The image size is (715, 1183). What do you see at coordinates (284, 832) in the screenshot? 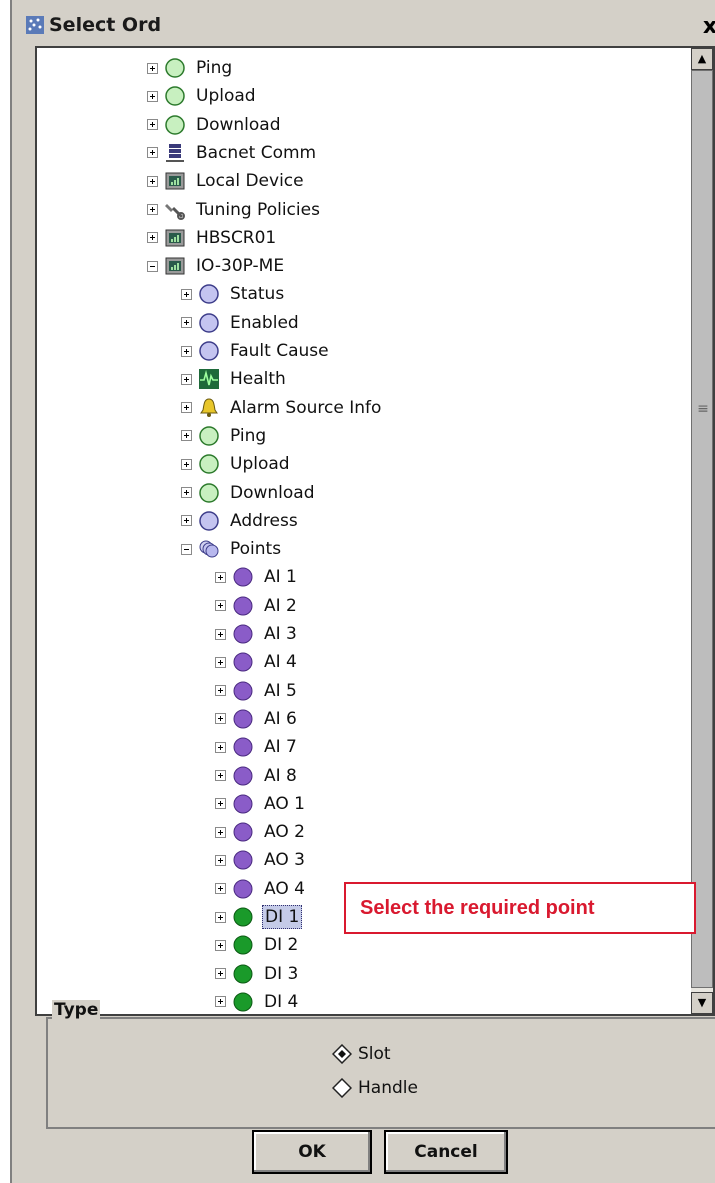
I see `tree-node-label: AO 2` at bounding box center [284, 832].